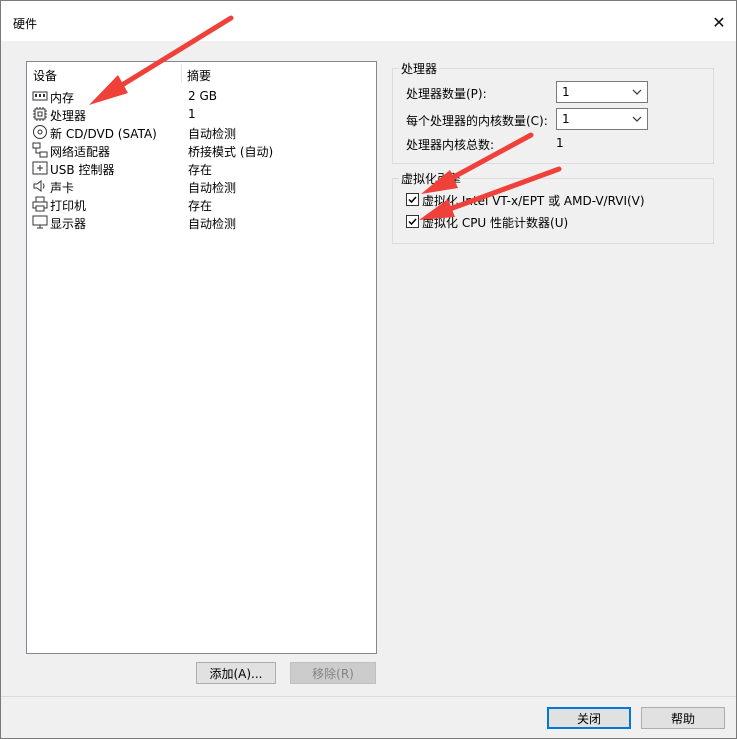  Describe the element at coordinates (477, 121) in the screenshot. I see `cores-per-processor-label: 每个处理器的内核数量(C):` at that location.